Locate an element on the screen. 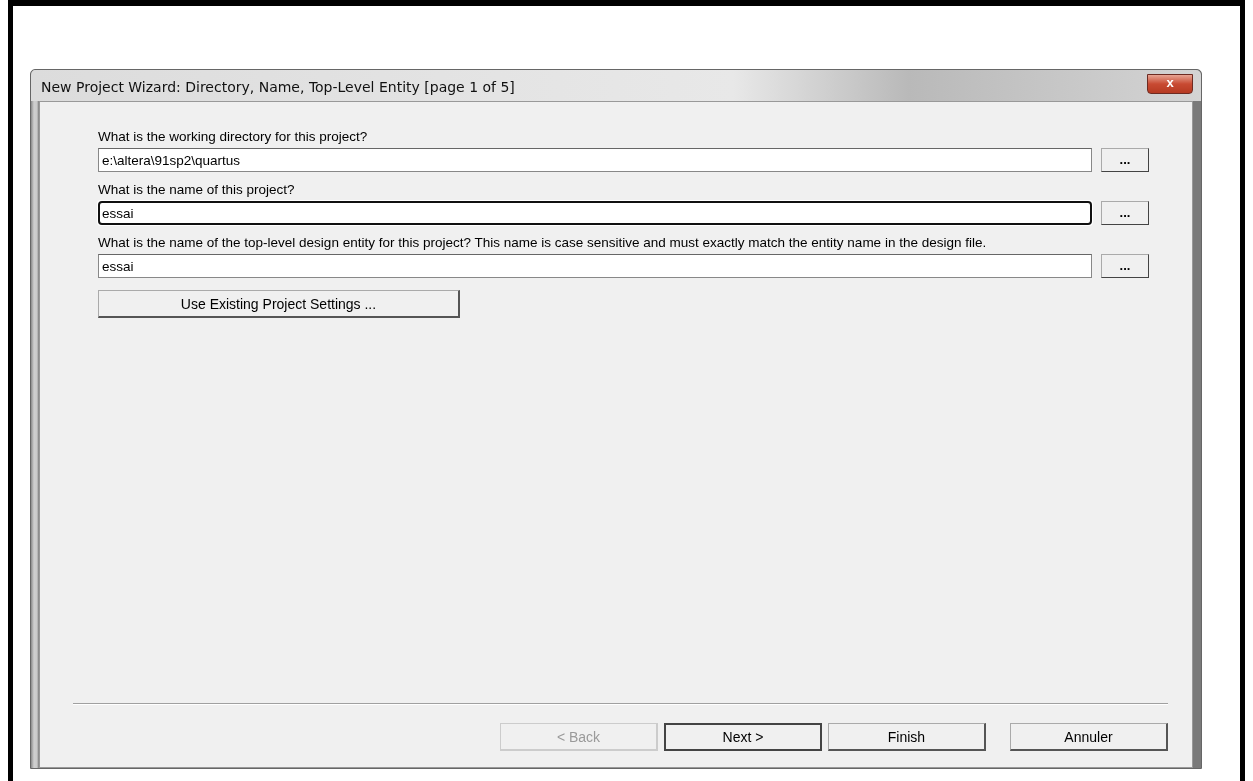 The height and width of the screenshot is (781, 1253). wizard-button: Next > is located at coordinates (743, 737).